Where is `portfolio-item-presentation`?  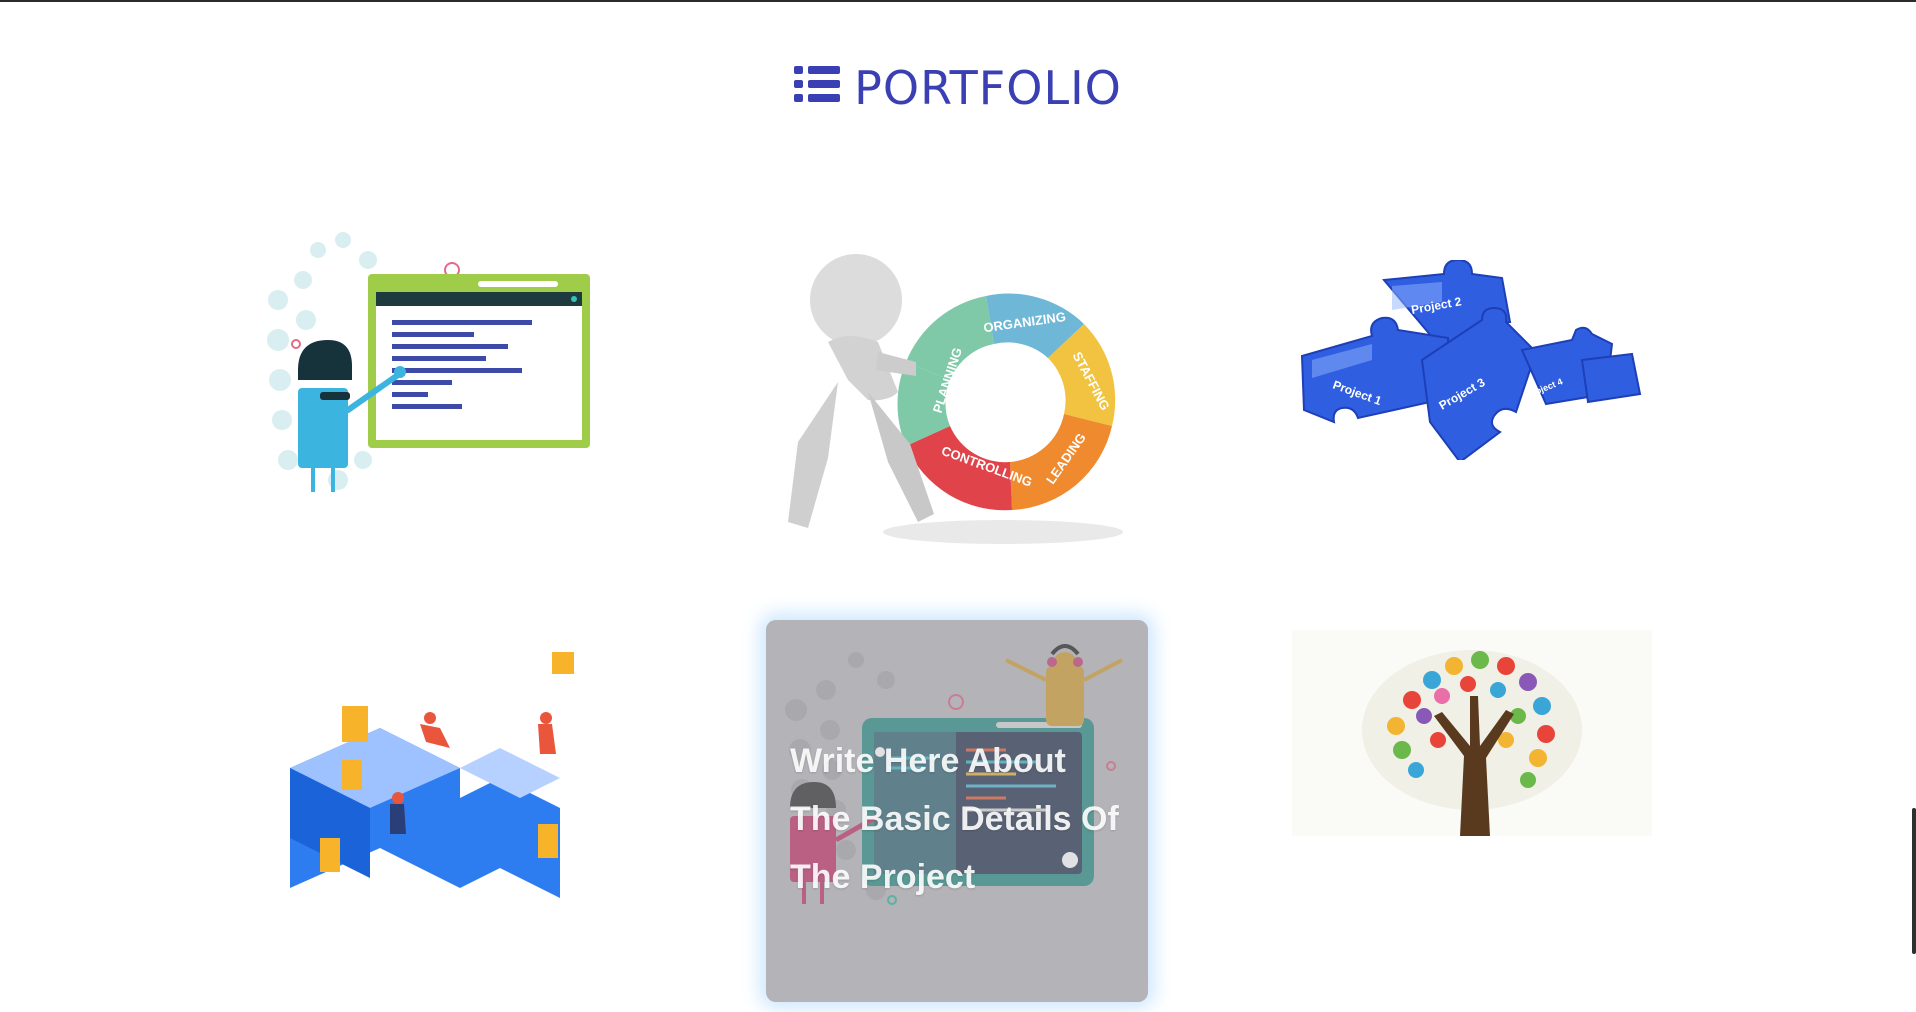 portfolio-item-presentation is located at coordinates (428, 370).